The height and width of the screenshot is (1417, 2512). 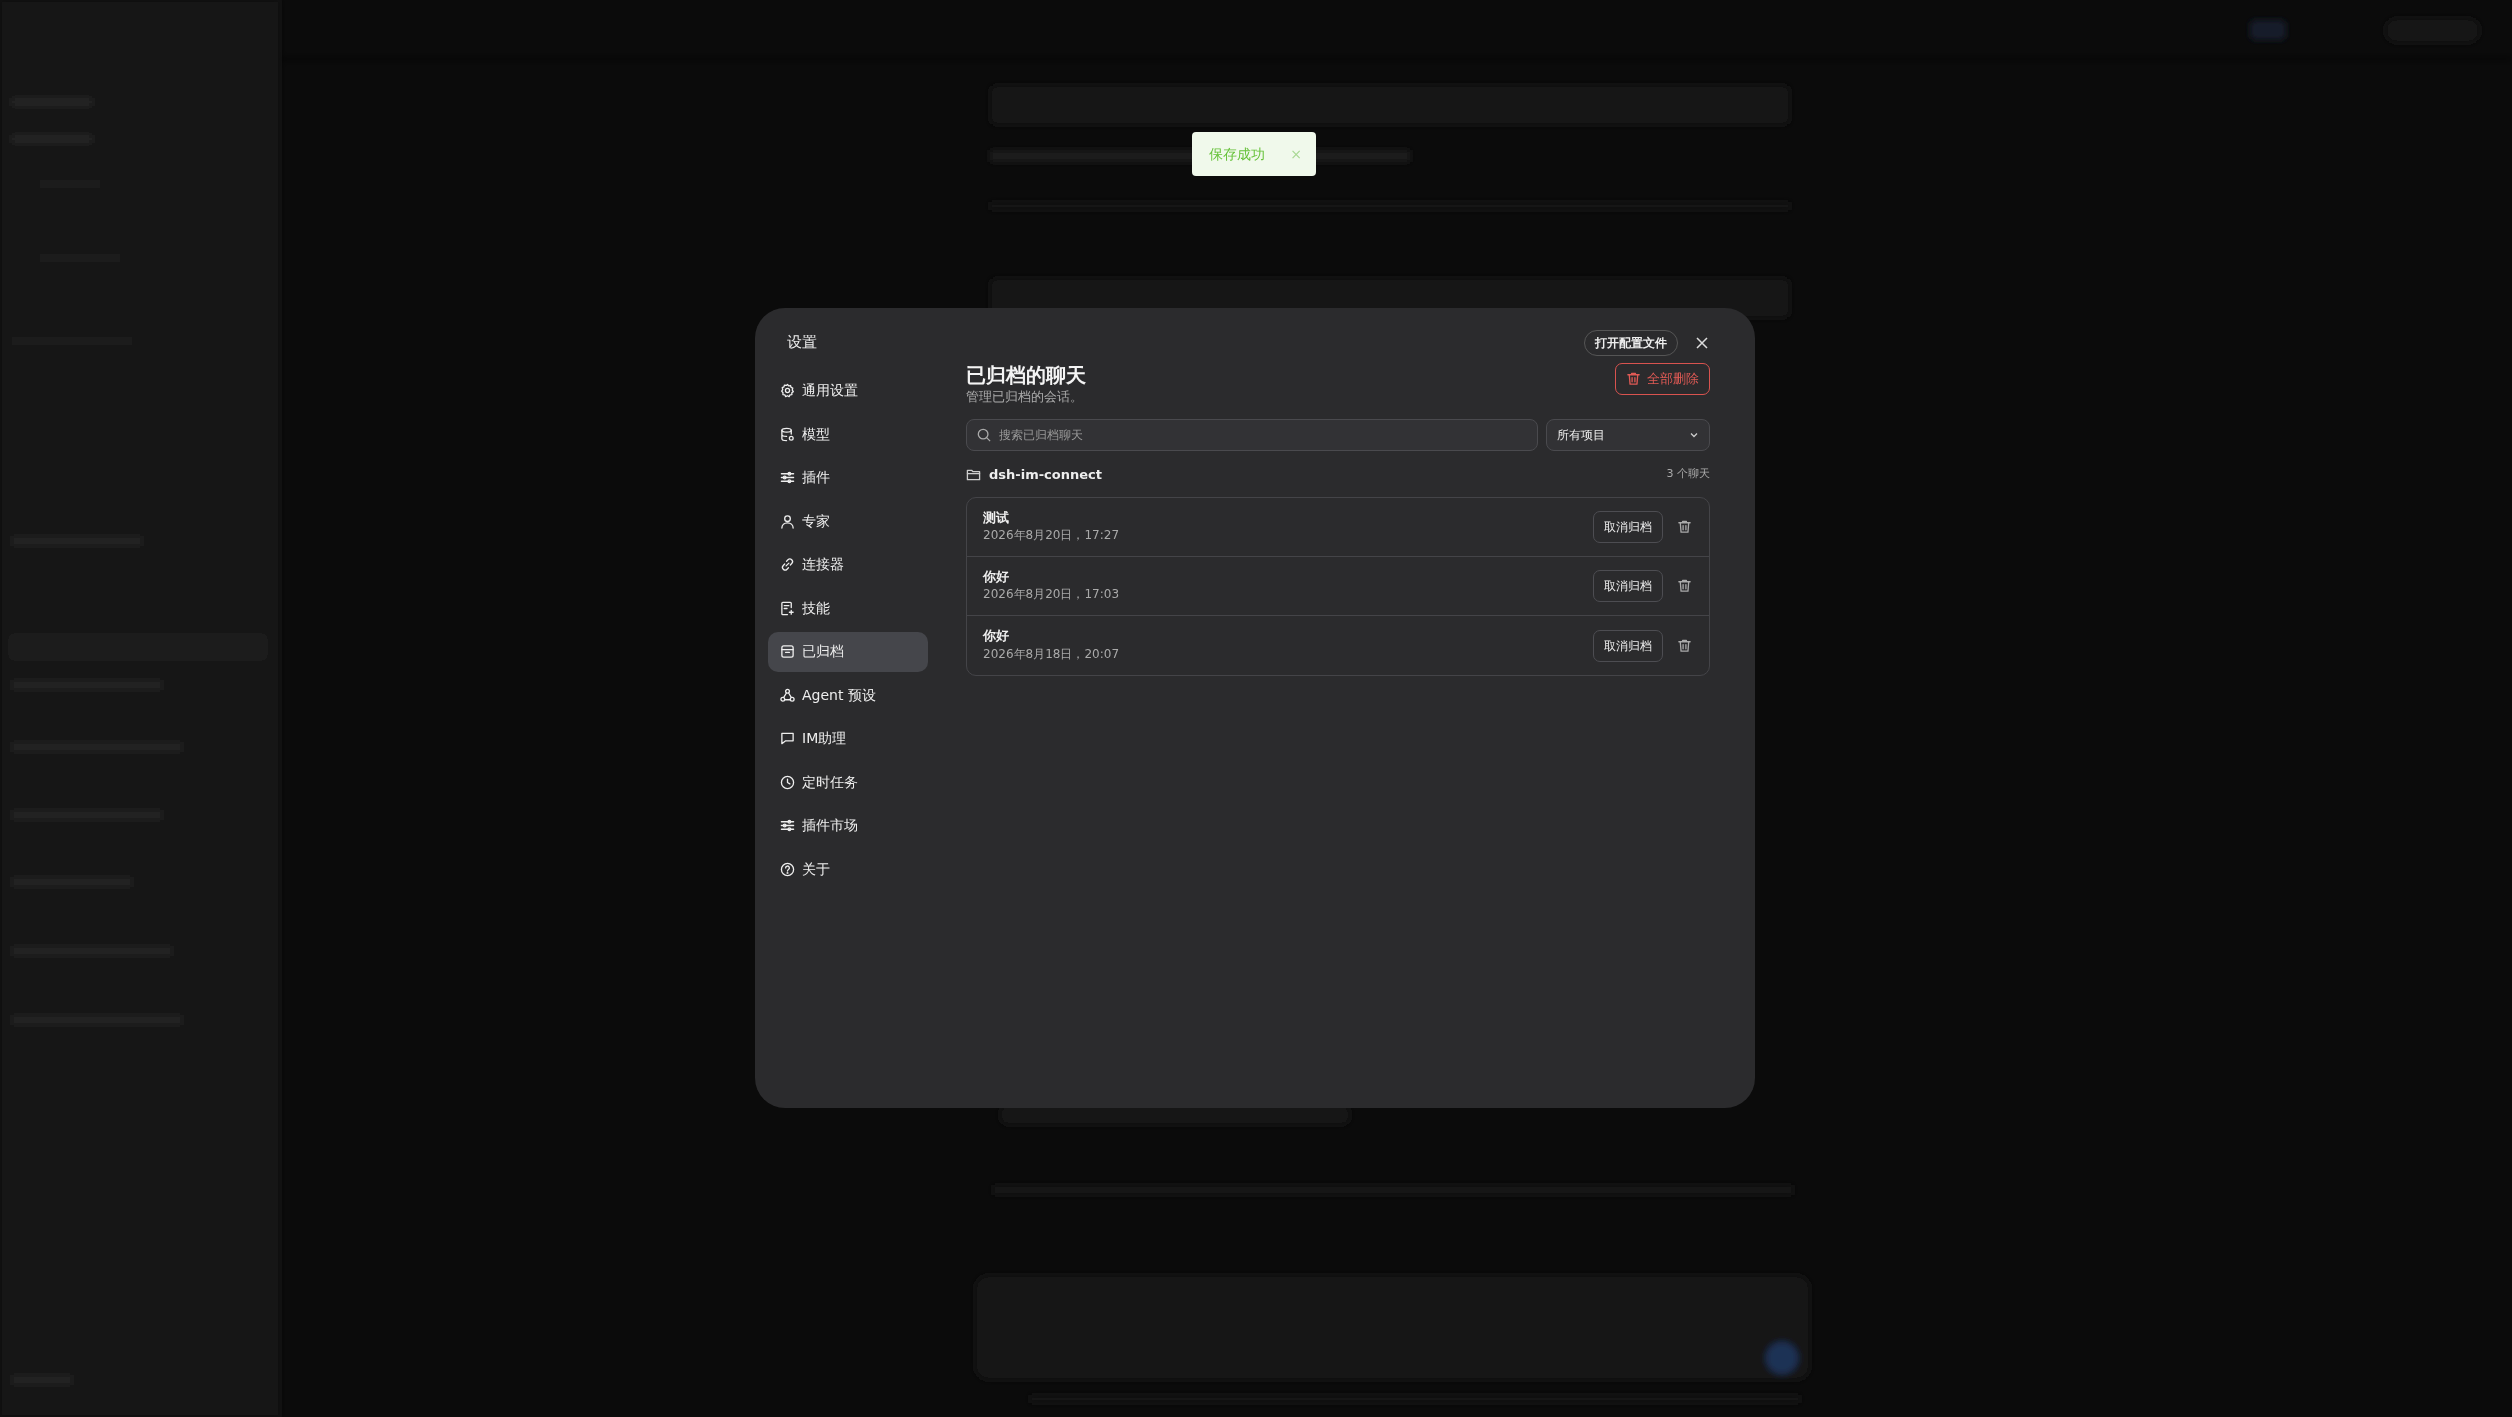 I want to click on project-name: dsh-im-connect, so click(x=1045, y=474).